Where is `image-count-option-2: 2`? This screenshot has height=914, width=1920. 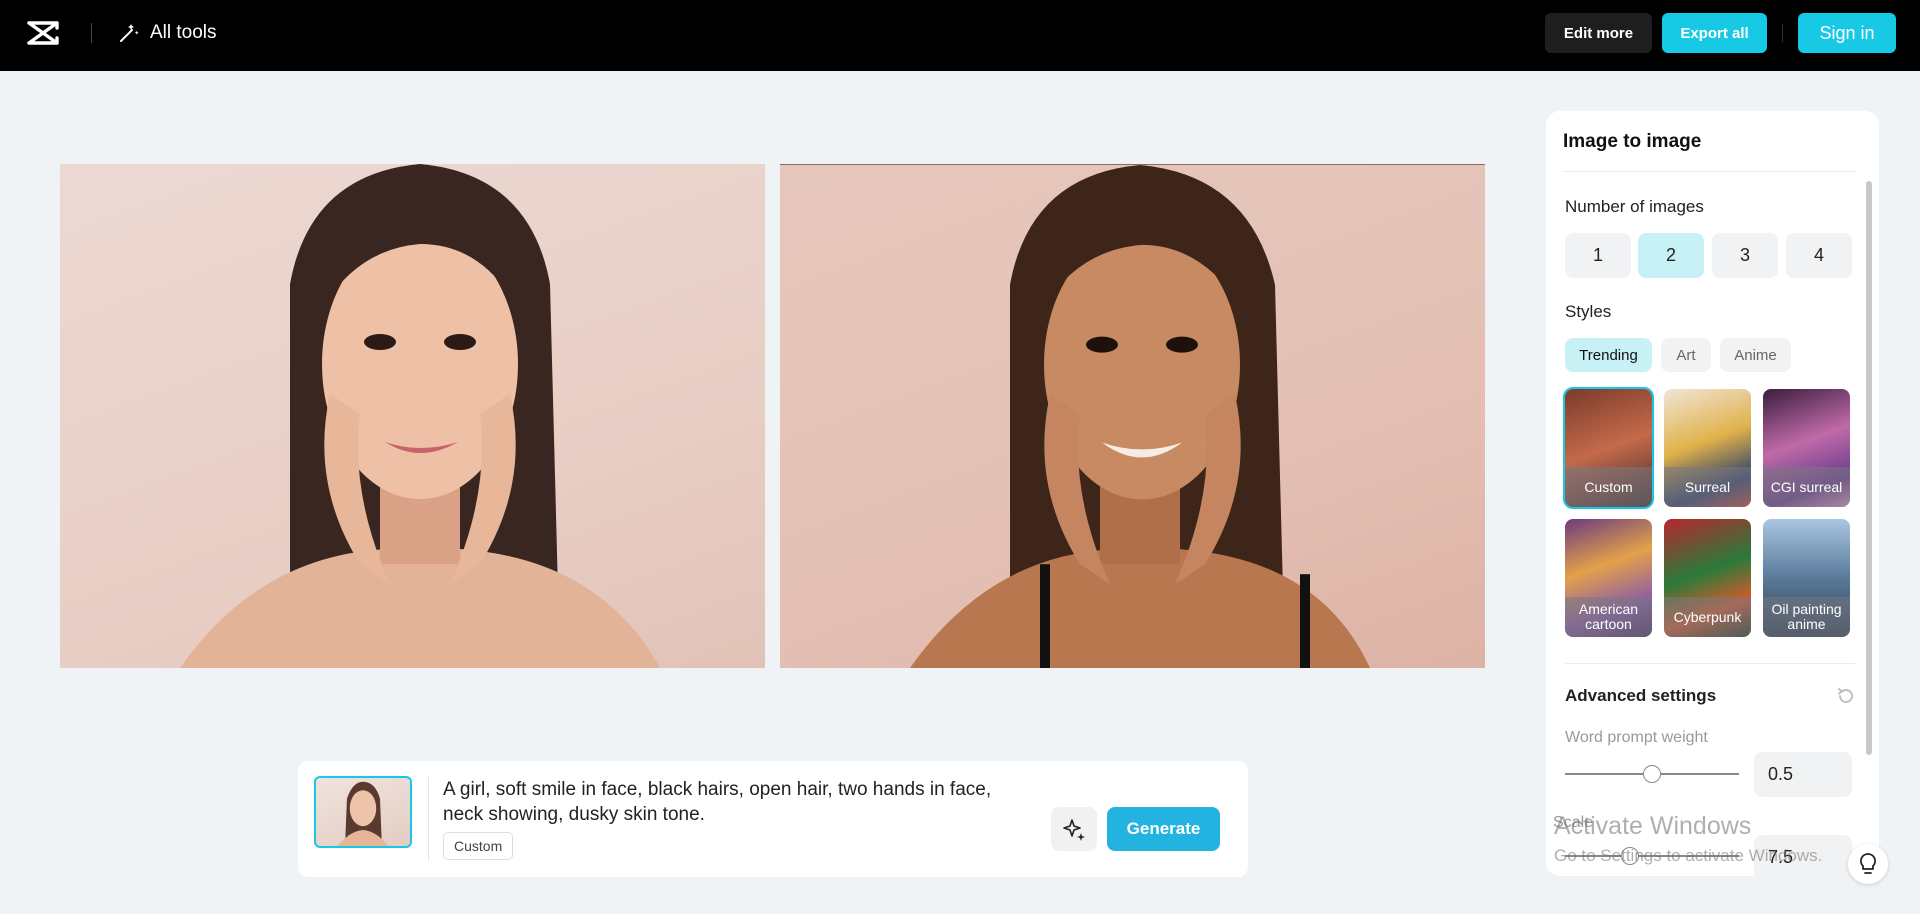
image-count-option-2: 2 is located at coordinates (1671, 255).